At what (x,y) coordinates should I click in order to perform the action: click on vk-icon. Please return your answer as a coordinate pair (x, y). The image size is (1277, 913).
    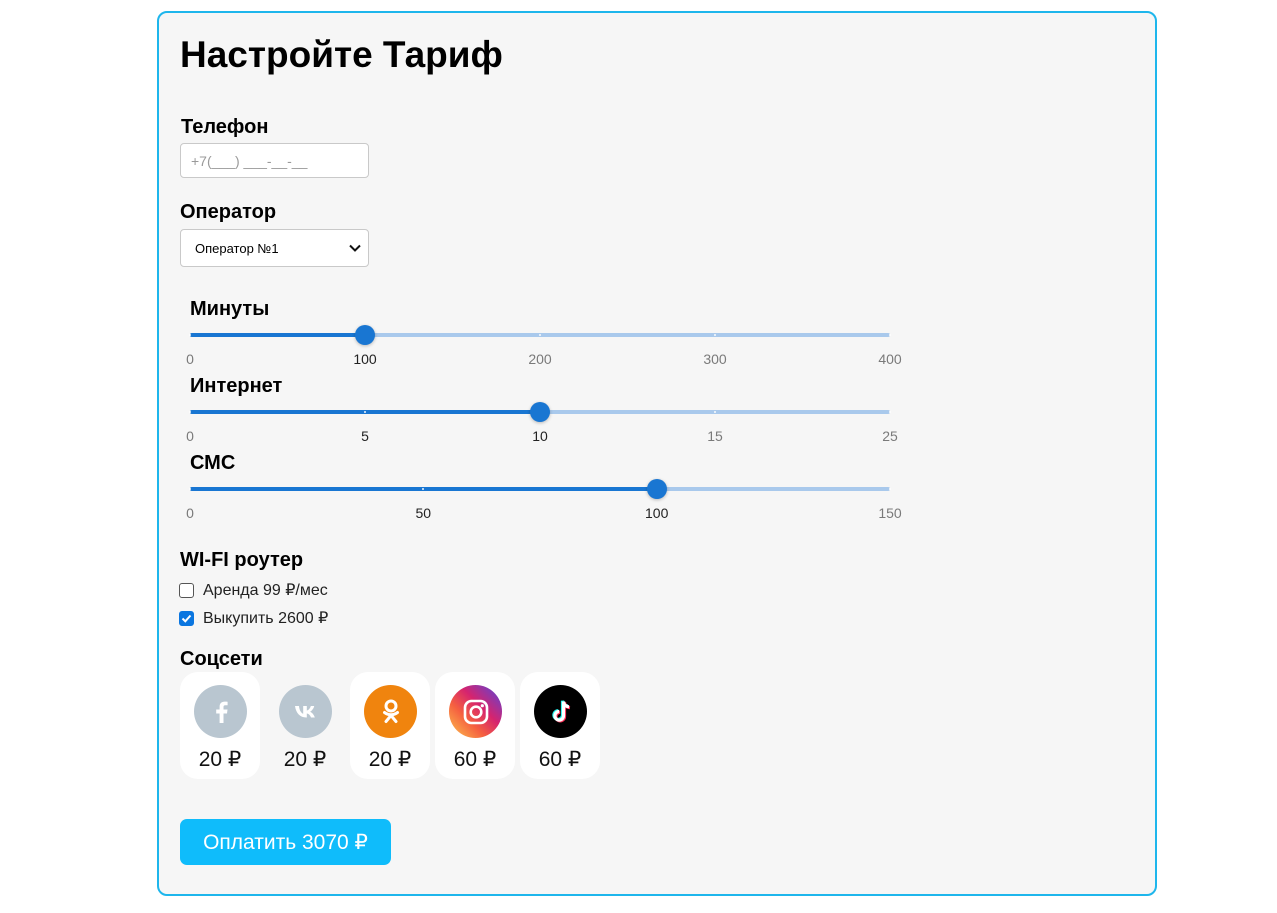
    Looking at the image, I should click on (305, 711).